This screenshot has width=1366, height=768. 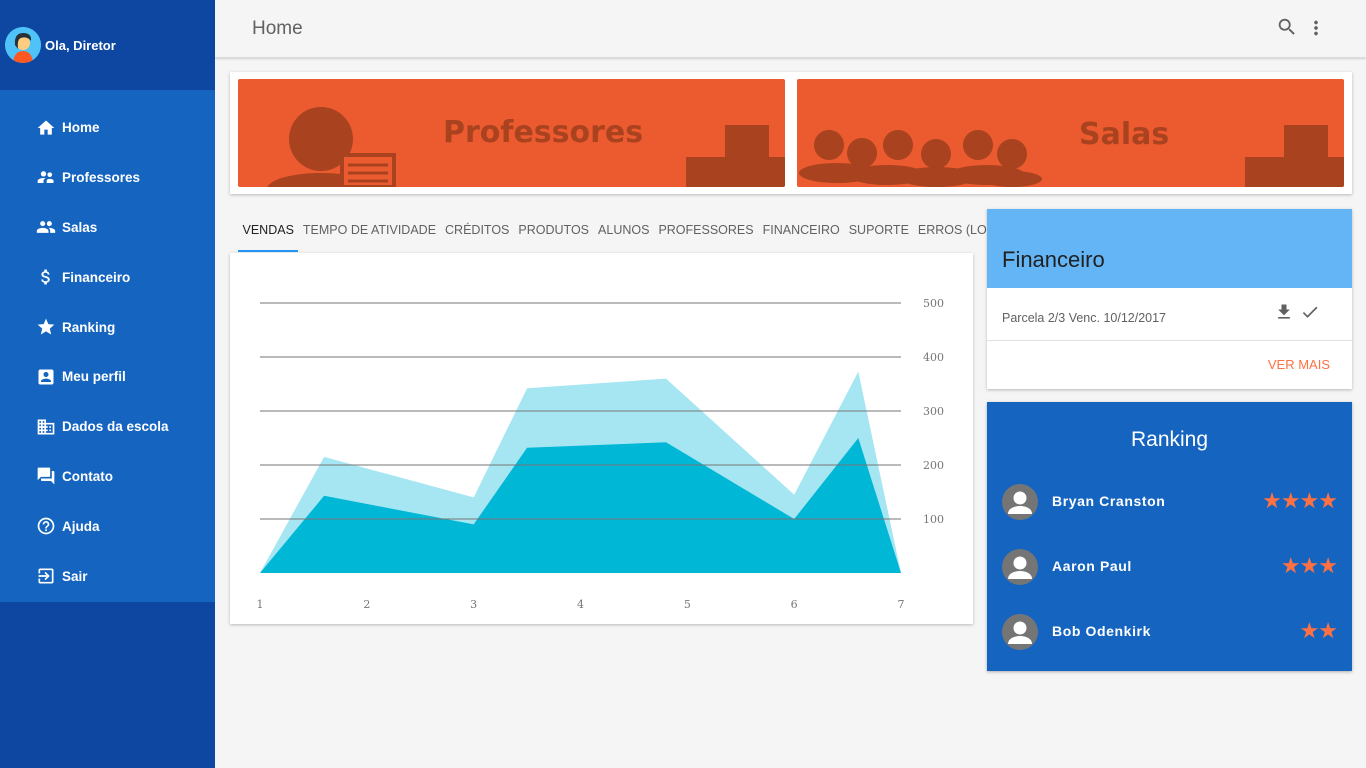 What do you see at coordinates (81, 128) in the screenshot?
I see `sidebar-item-label: Home` at bounding box center [81, 128].